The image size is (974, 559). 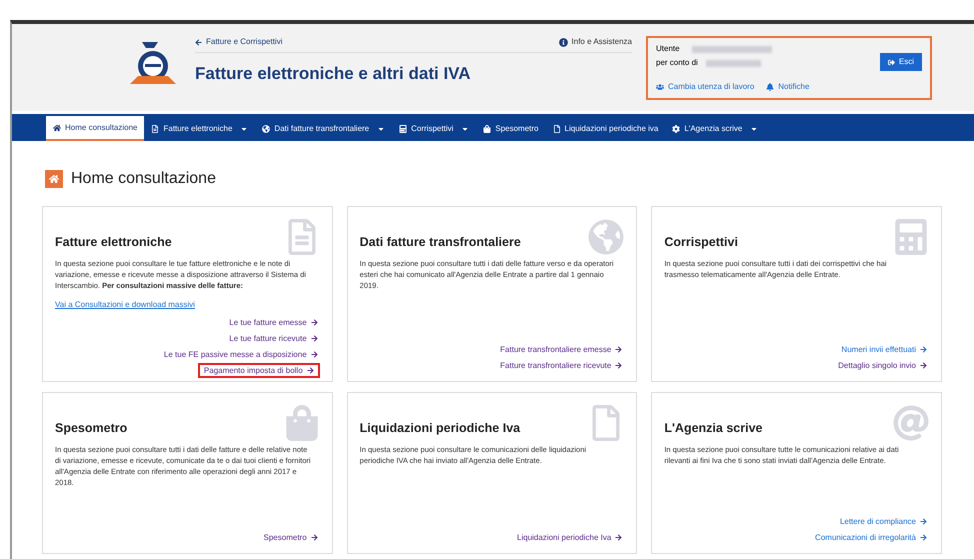 What do you see at coordinates (143, 179) in the screenshot?
I see `page-title: Home consultazione` at bounding box center [143, 179].